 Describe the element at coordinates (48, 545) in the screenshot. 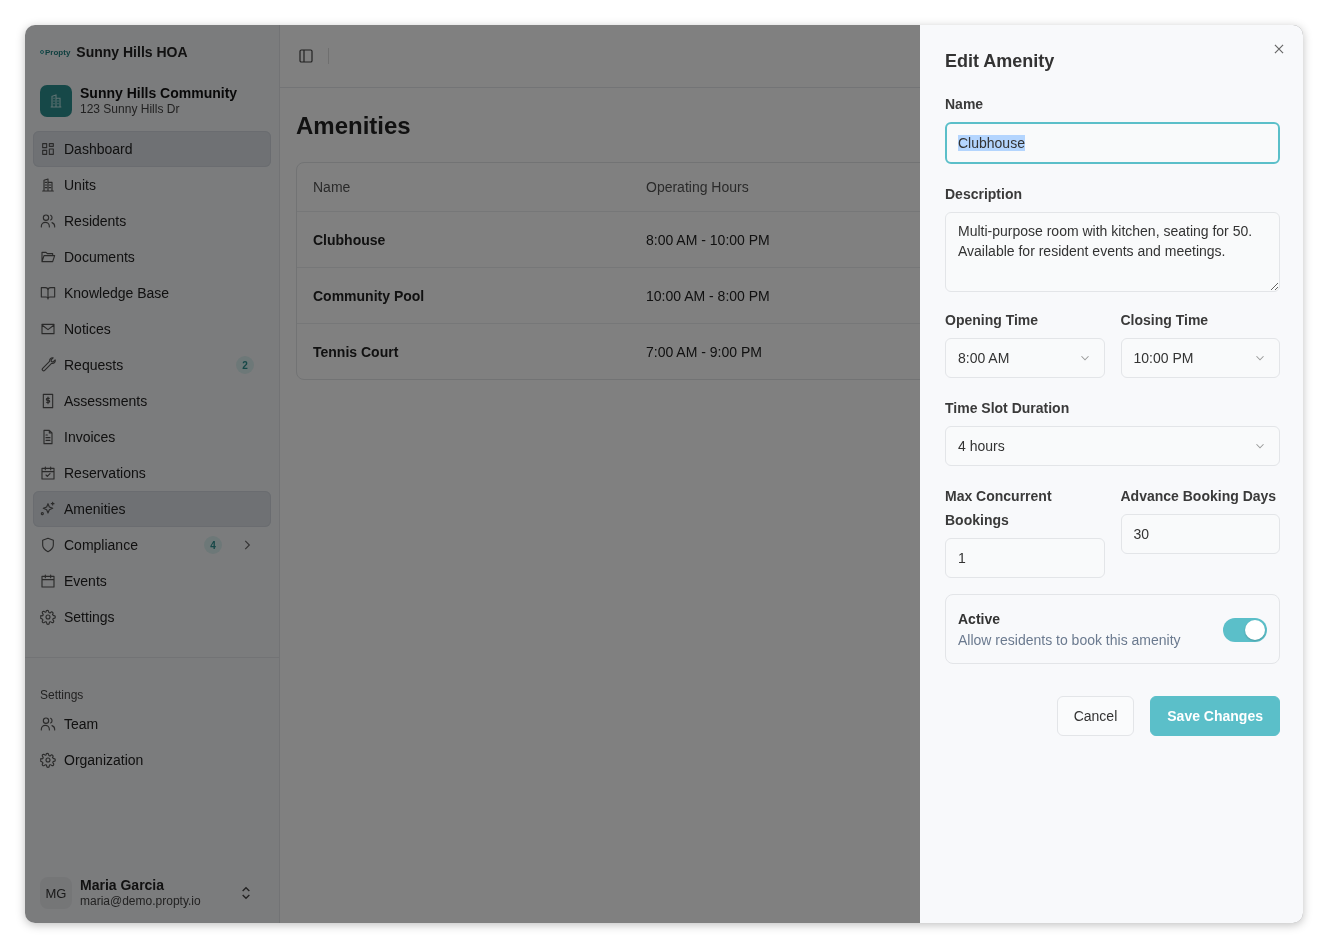

I see `shield-icon` at that location.